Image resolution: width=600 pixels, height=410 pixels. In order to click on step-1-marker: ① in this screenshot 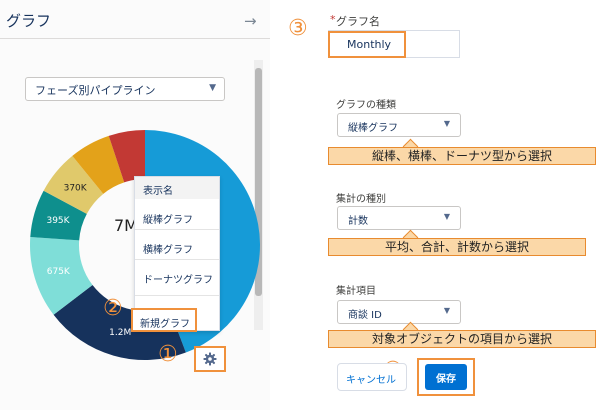, I will do `click(168, 354)`.